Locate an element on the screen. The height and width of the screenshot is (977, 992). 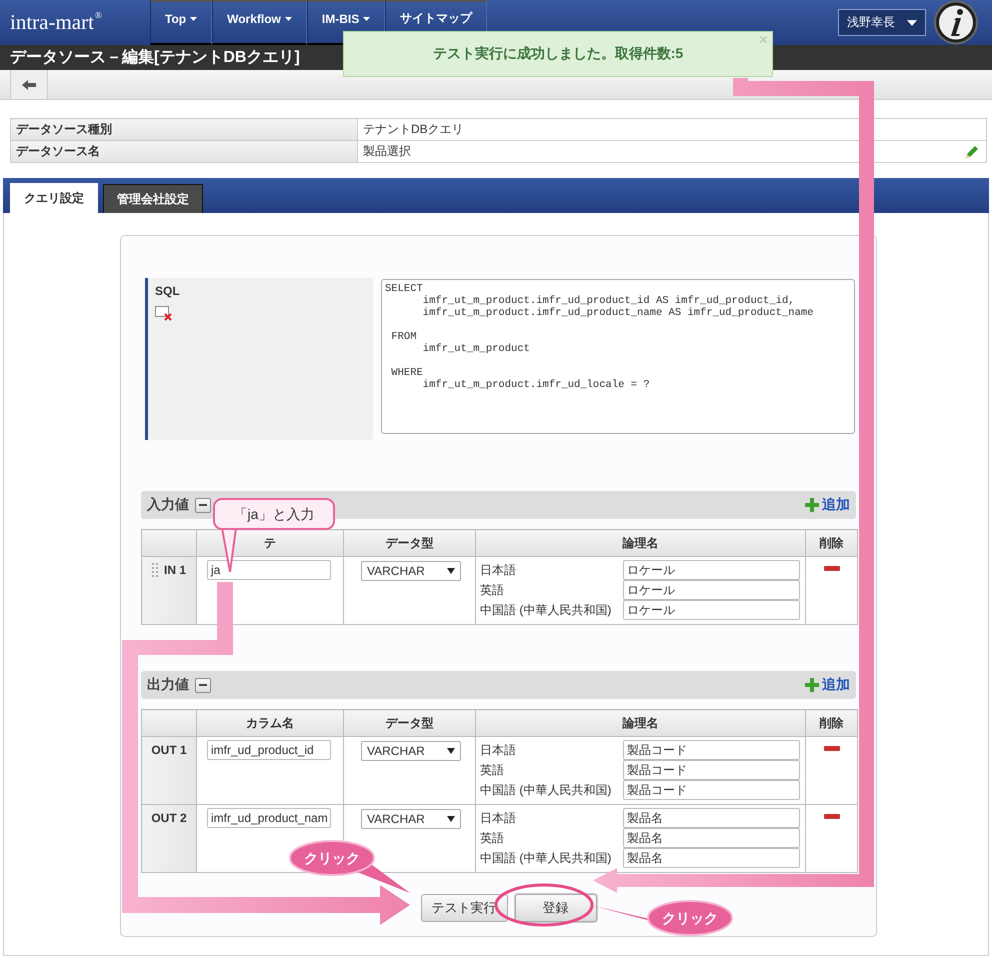
action-button: テスト実行 is located at coordinates (464, 908).